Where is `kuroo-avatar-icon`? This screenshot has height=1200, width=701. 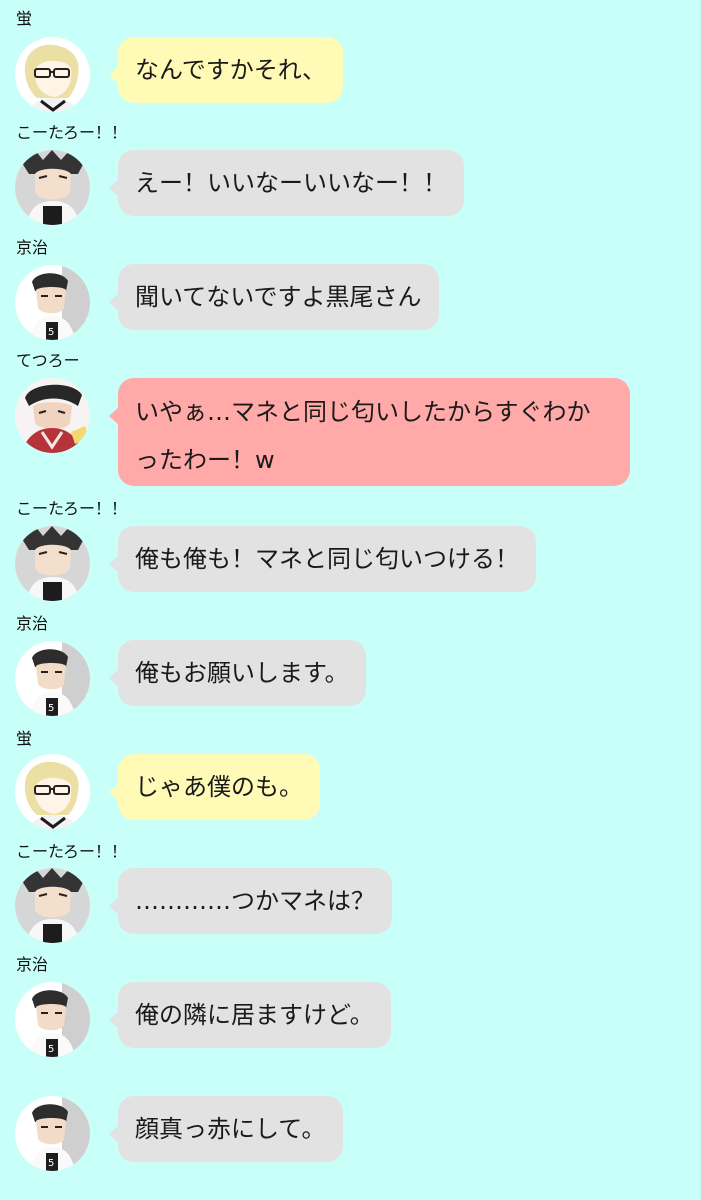 kuroo-avatar-icon is located at coordinates (52, 415).